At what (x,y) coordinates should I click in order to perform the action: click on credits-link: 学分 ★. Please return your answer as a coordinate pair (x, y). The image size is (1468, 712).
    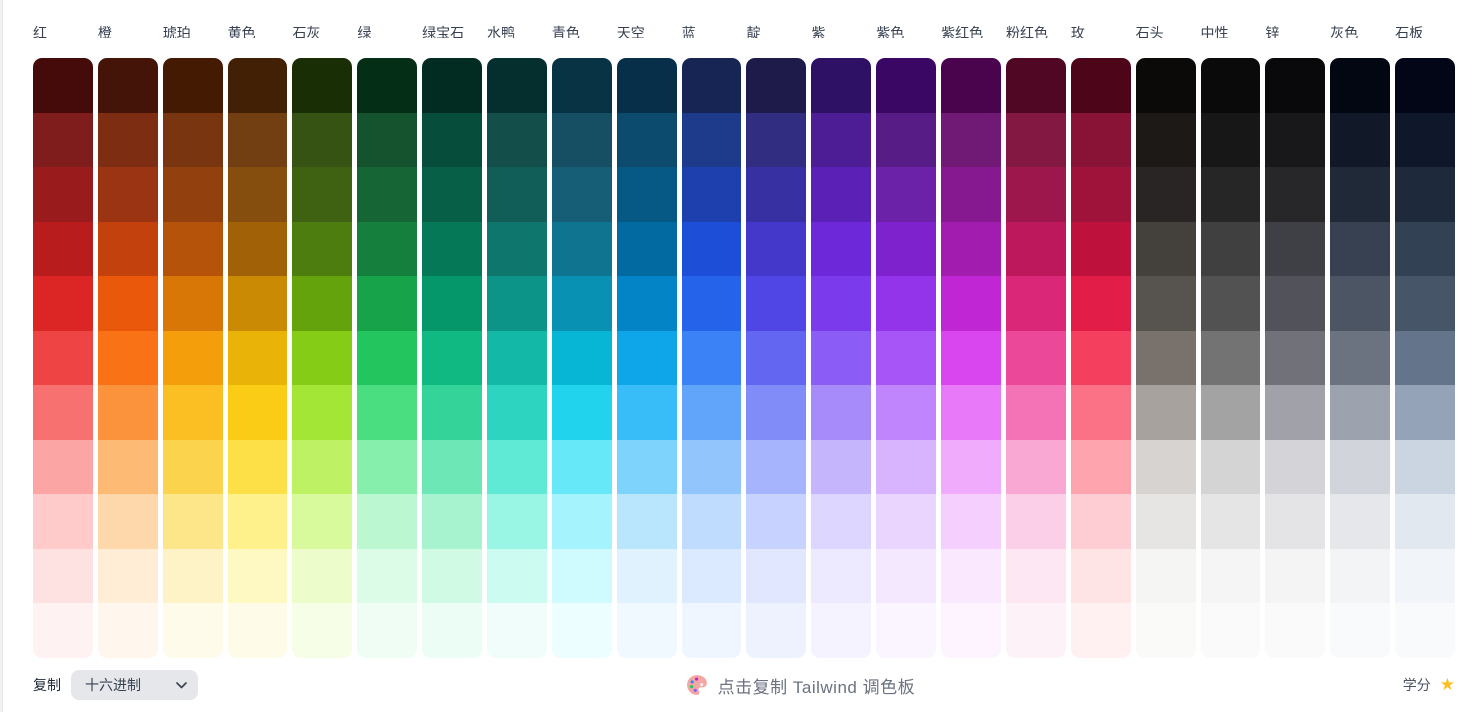
    Looking at the image, I should click on (1429, 685).